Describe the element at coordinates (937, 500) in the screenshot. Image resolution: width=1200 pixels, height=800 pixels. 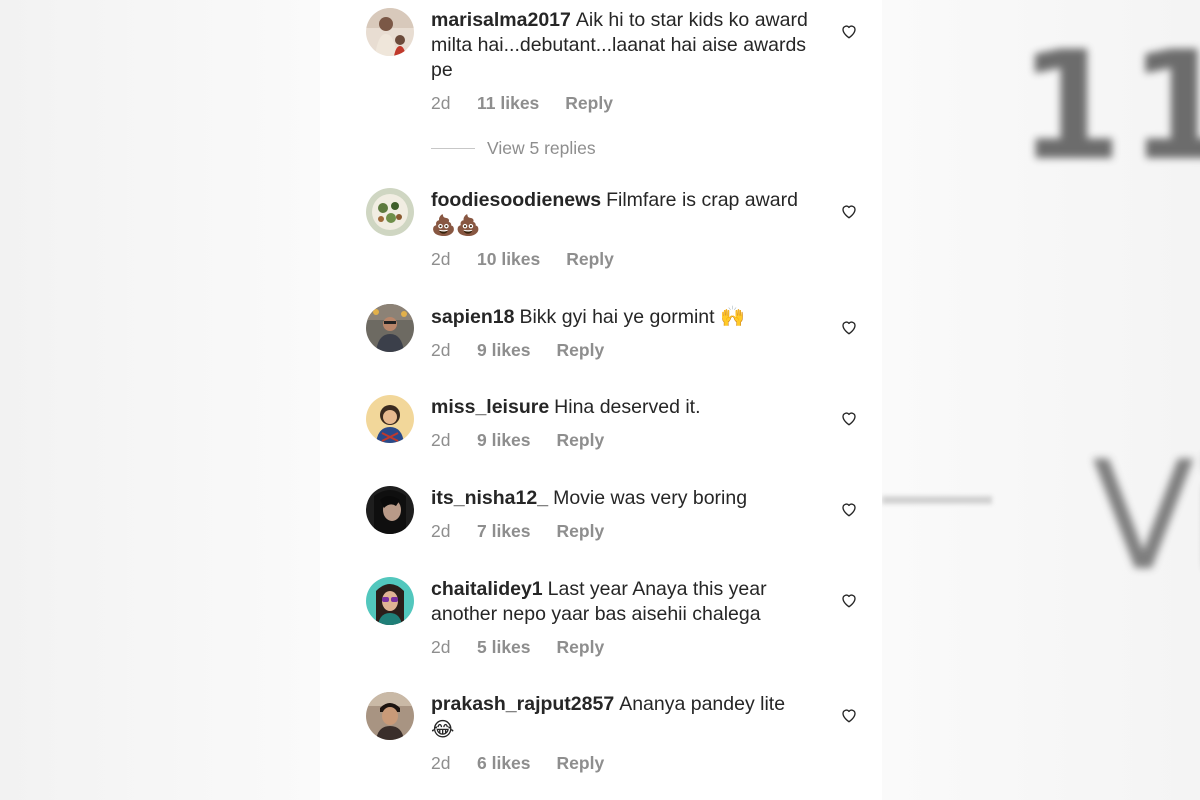
I see `blurred-rule` at that location.